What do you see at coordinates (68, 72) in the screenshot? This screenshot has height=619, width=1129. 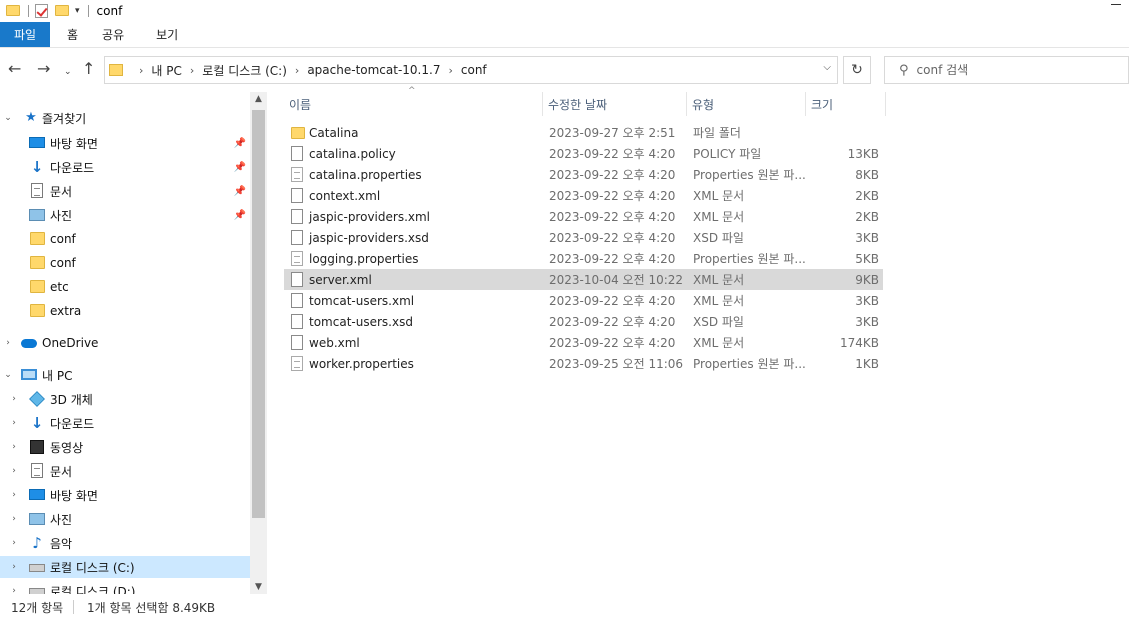 I see `recent-locations-chevron-icon: ⌄` at bounding box center [68, 72].